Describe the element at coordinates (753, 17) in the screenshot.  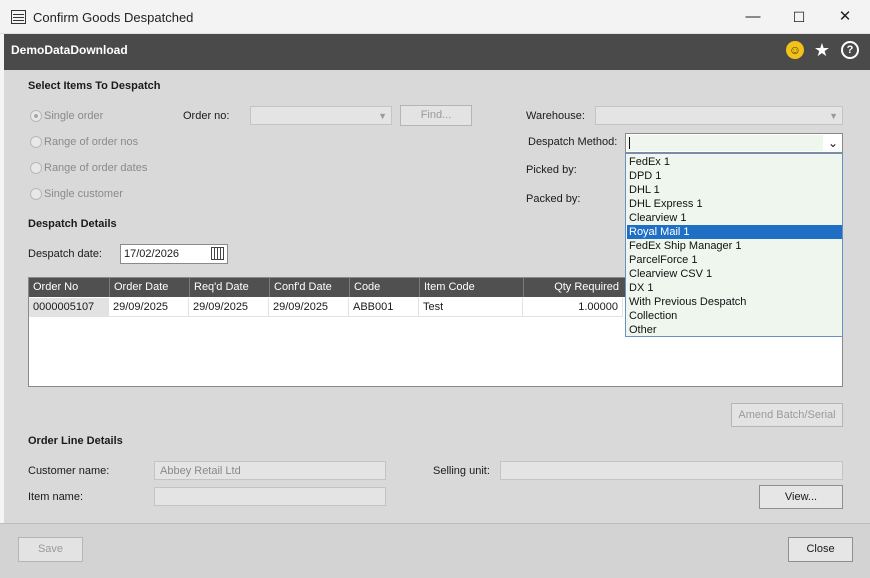
I see `minimize-button: —` at that location.